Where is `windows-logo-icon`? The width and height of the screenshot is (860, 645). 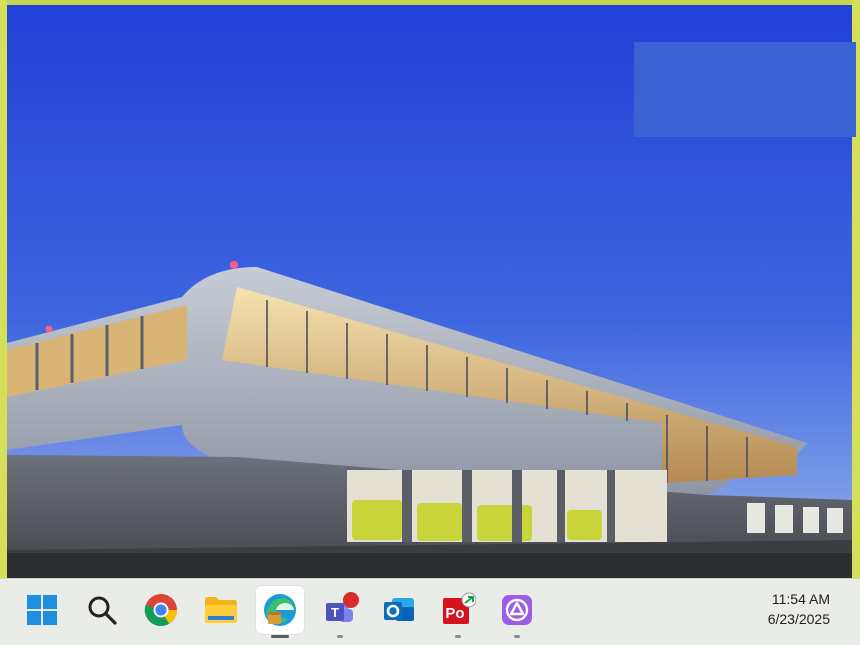
windows-logo-icon is located at coordinates (42, 610).